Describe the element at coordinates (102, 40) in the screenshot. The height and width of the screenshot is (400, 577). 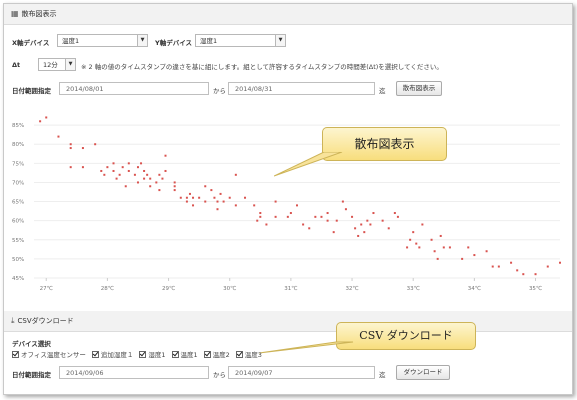
I see `x-device-select: 温度1 ▼` at that location.